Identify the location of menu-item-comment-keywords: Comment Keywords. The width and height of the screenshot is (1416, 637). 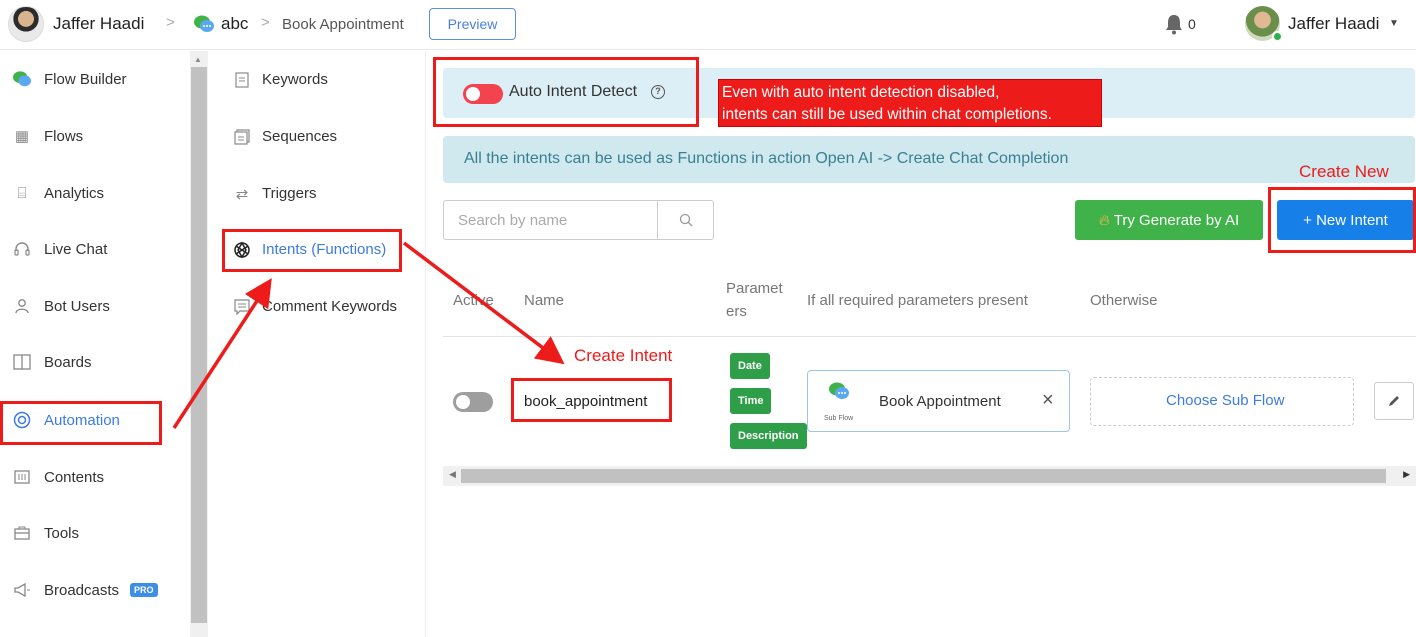
(317, 307).